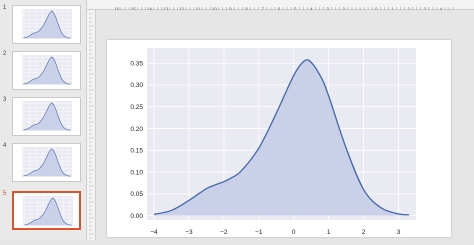 Image resolution: width=474 pixels, height=245 pixels. I want to click on vertical-ruler, so click(91, 125).